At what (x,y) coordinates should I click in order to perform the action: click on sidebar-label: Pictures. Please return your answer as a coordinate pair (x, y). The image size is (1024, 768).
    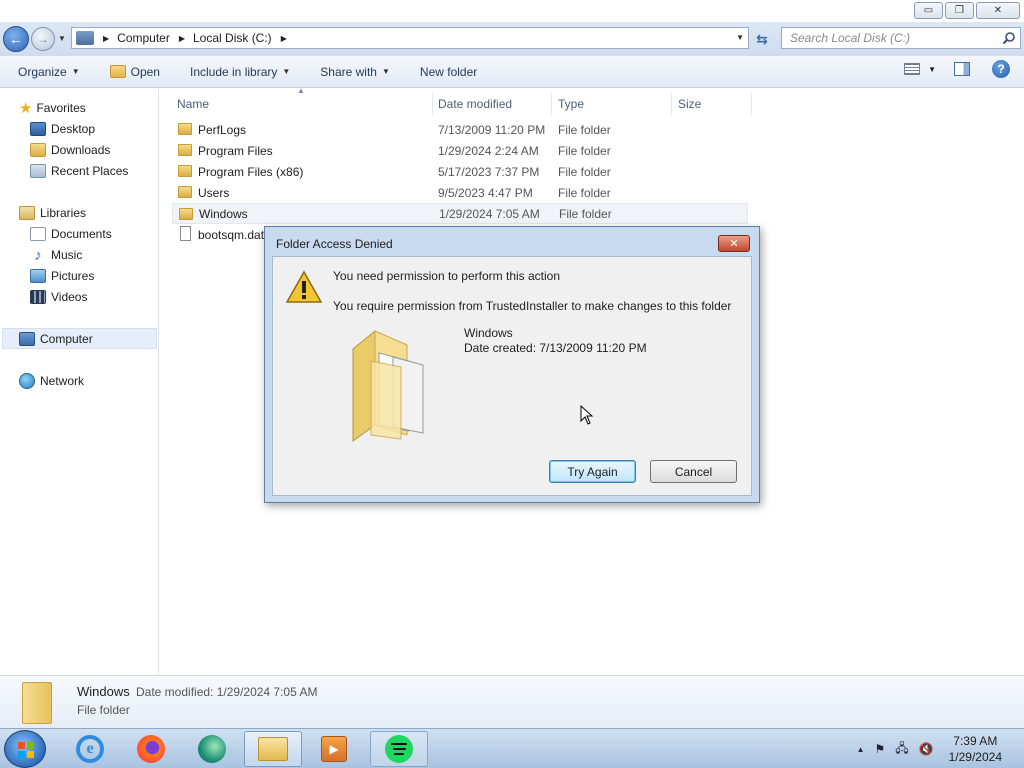
    Looking at the image, I should click on (73, 276).